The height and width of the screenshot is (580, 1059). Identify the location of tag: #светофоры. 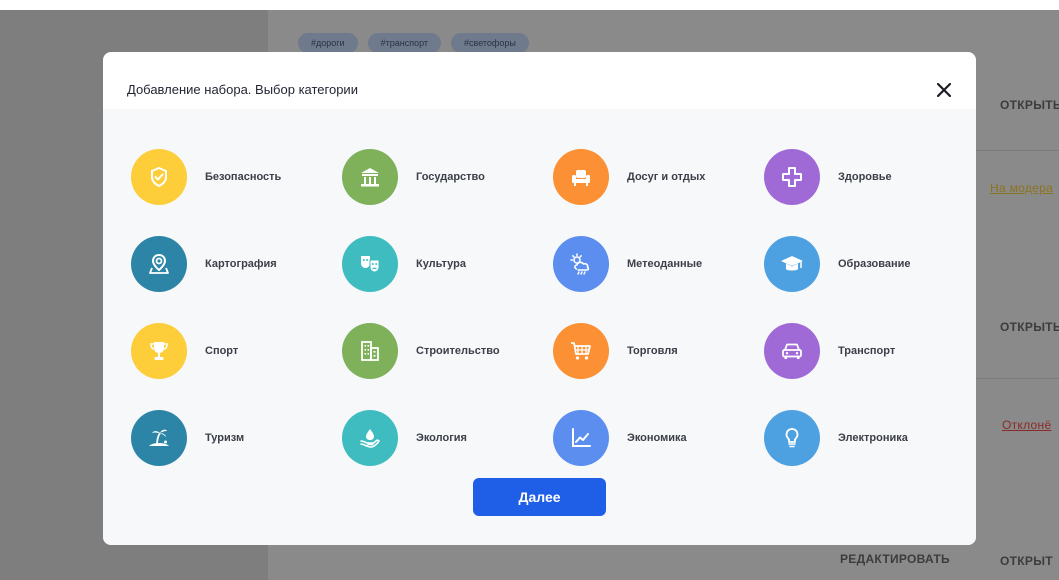
(490, 43).